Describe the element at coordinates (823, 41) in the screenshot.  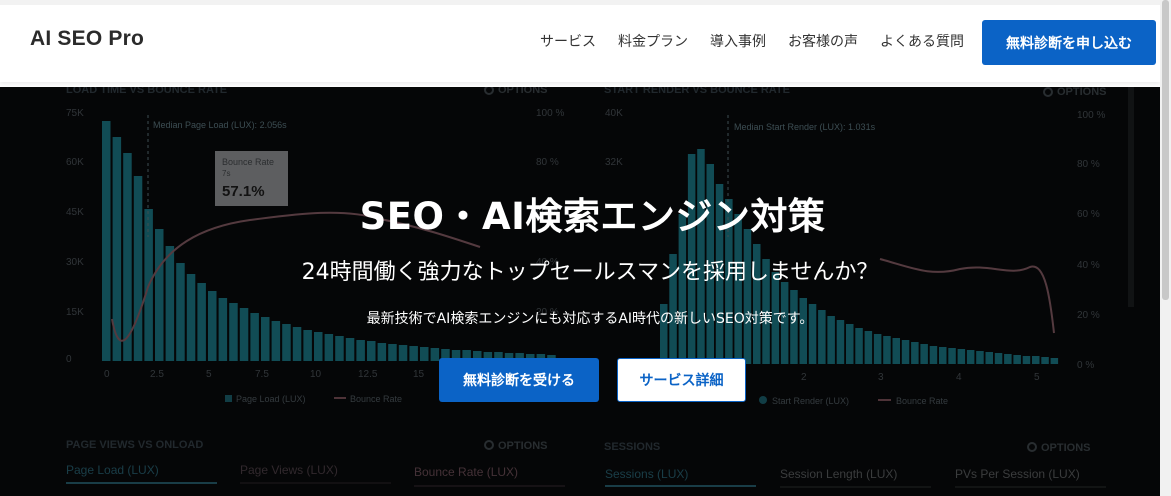
I see `nav-item-testimonials: お客様の声` at that location.